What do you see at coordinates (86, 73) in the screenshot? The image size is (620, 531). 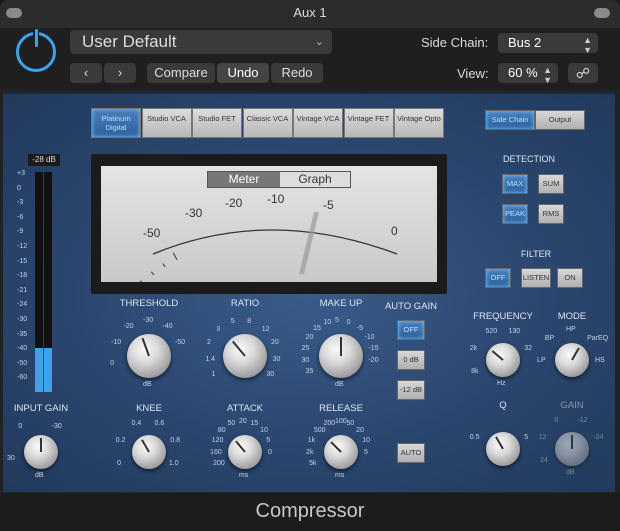 I see `prev-preset-button: ‹` at bounding box center [86, 73].